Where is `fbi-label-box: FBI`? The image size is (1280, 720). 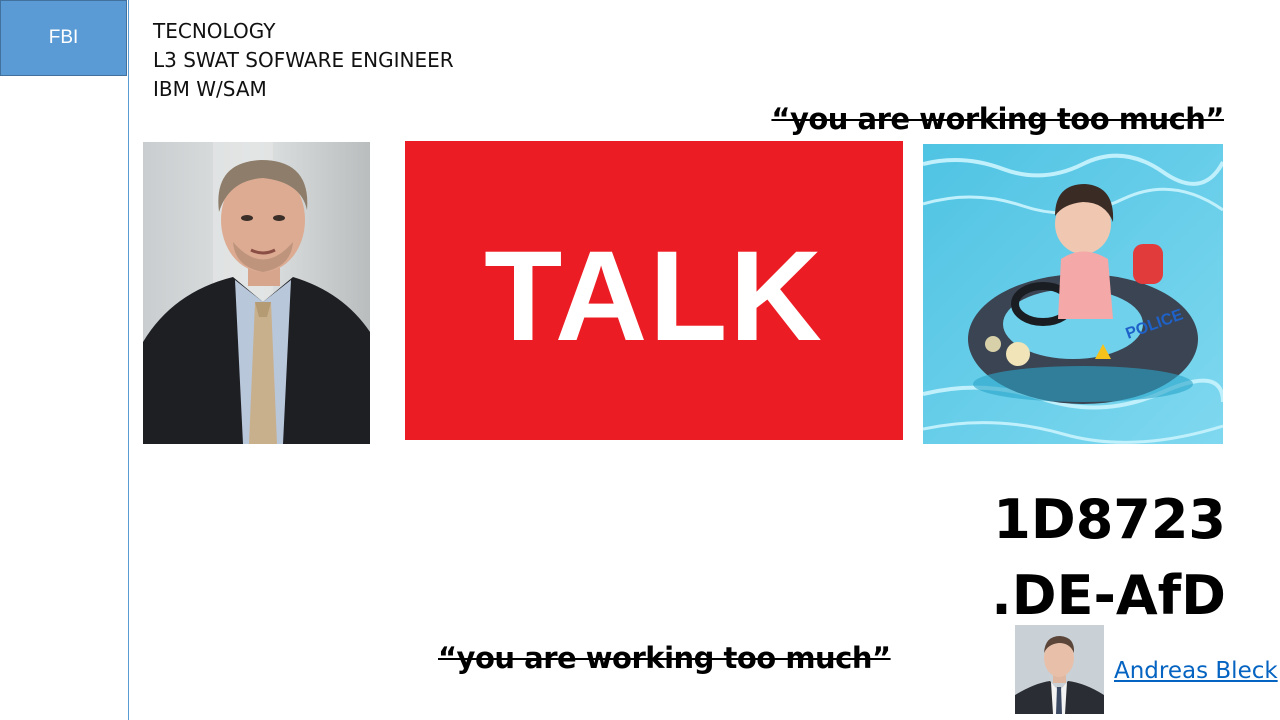 fbi-label-box: FBI is located at coordinates (63, 38).